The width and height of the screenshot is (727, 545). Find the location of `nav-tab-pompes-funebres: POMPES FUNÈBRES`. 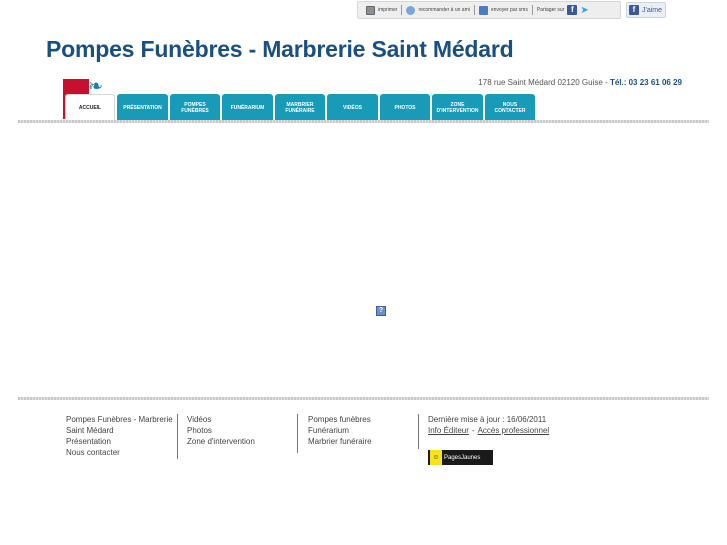

nav-tab-pompes-funebres: POMPES FUNÈBRES is located at coordinates (195, 107).